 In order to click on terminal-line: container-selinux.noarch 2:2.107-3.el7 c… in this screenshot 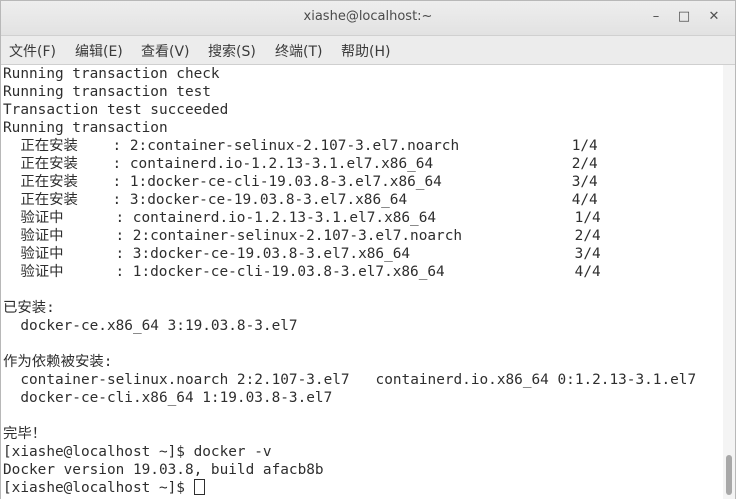, I will do `click(350, 380)`.